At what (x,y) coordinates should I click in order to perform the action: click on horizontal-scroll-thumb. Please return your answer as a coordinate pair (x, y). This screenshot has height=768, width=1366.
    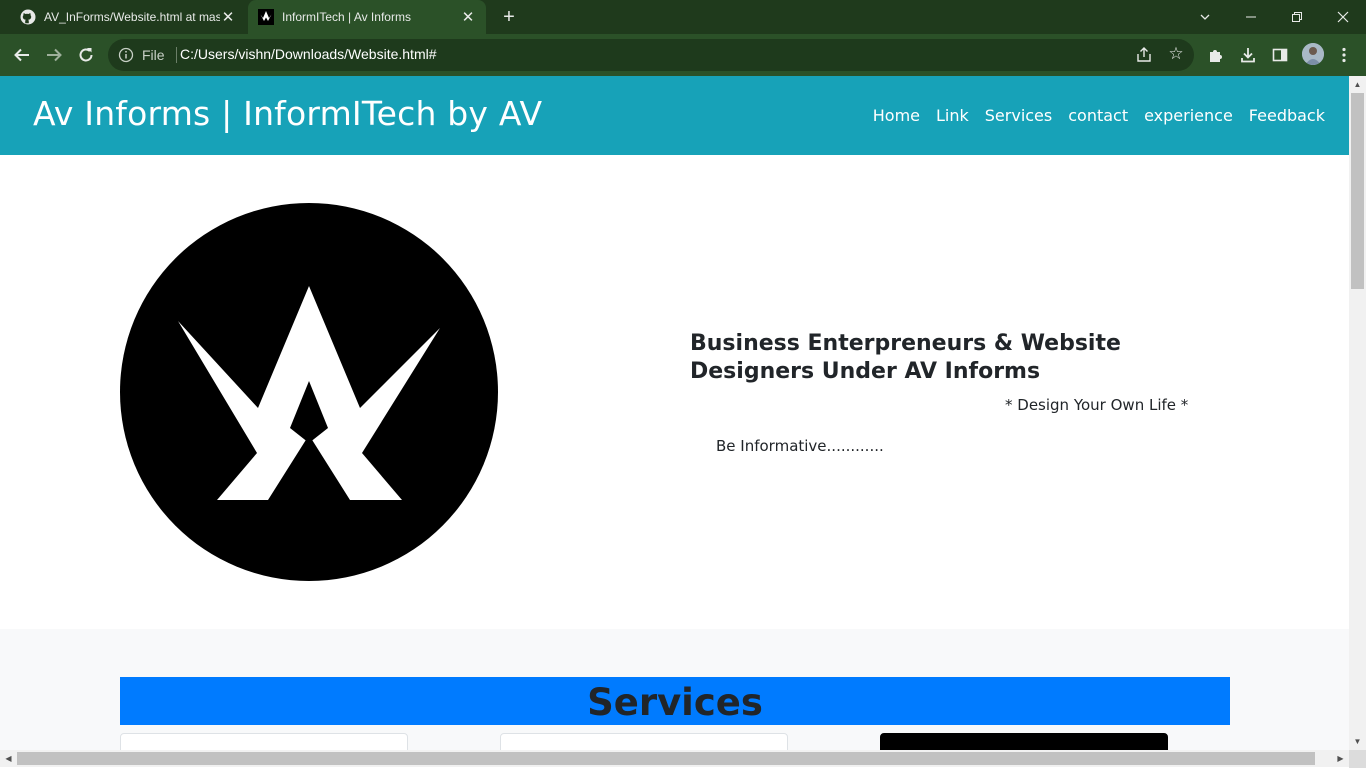
    Looking at the image, I should click on (666, 758).